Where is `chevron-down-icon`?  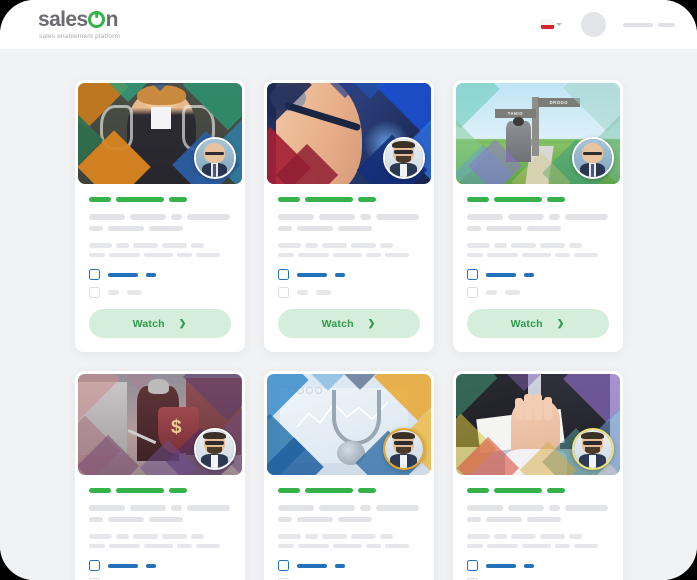
chevron-down-icon is located at coordinates (559, 24).